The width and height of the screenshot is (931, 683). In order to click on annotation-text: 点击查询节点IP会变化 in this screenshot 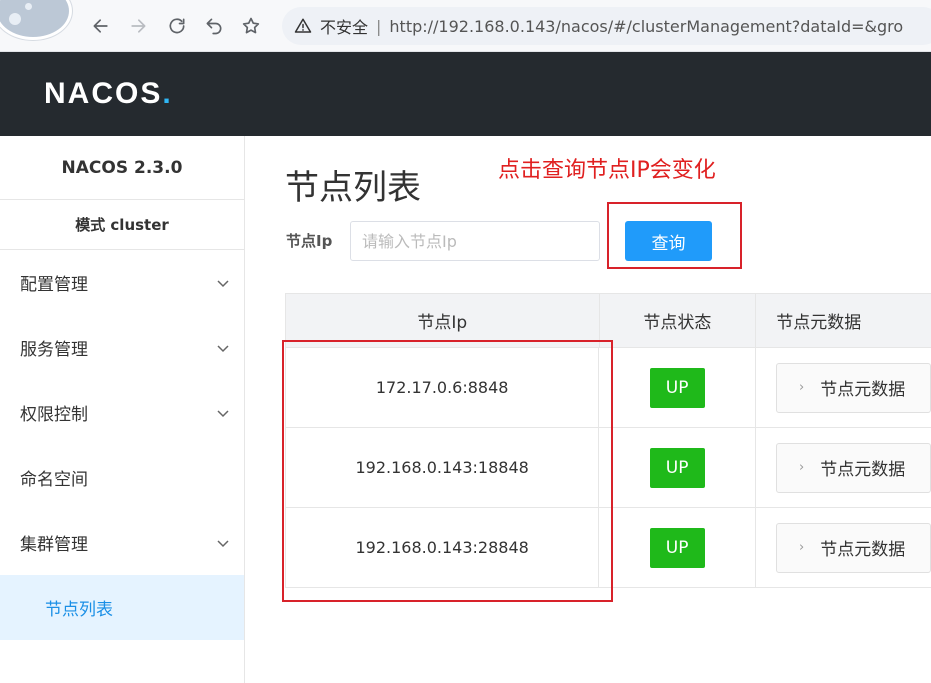, I will do `click(607, 170)`.